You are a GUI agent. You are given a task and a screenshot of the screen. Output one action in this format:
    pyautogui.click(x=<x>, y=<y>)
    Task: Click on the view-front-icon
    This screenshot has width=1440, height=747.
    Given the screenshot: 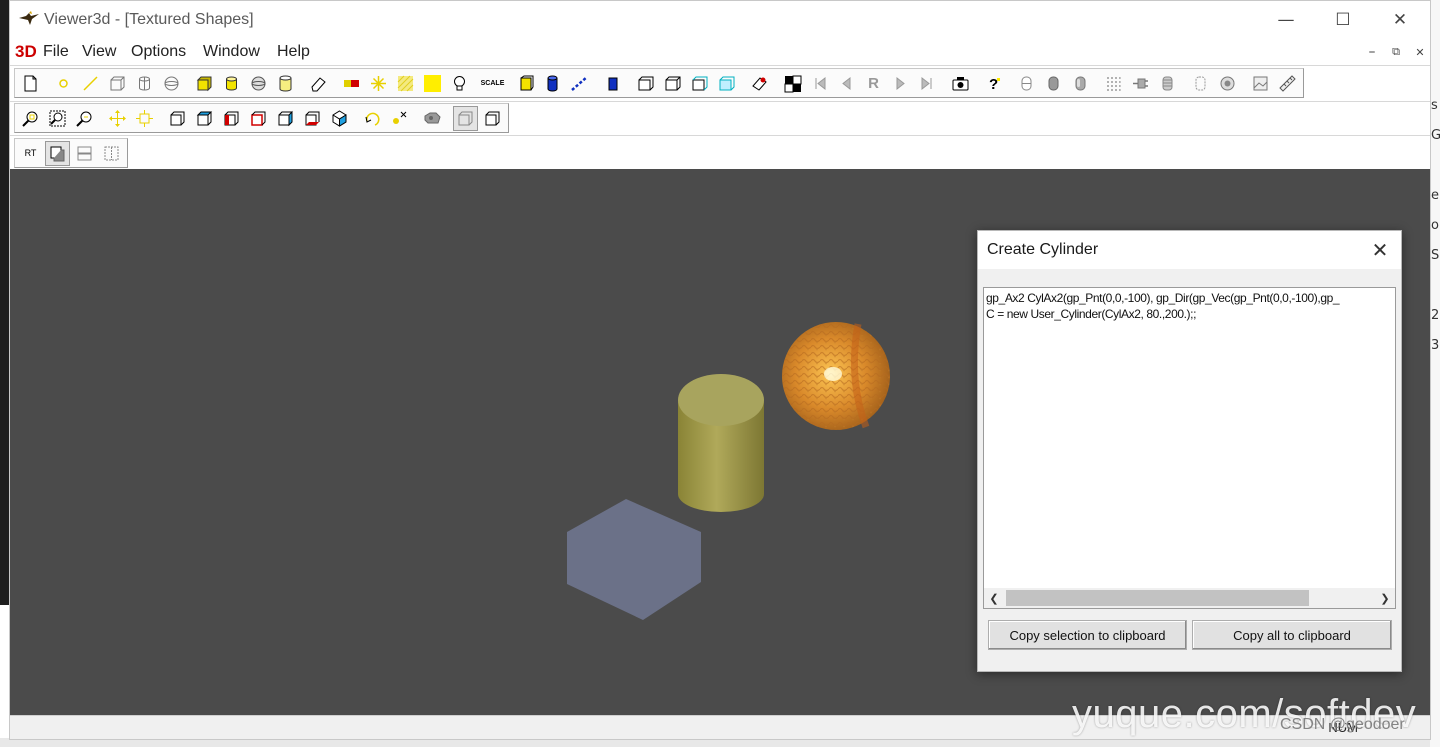 What is the action you would take?
    pyautogui.click(x=645, y=83)
    